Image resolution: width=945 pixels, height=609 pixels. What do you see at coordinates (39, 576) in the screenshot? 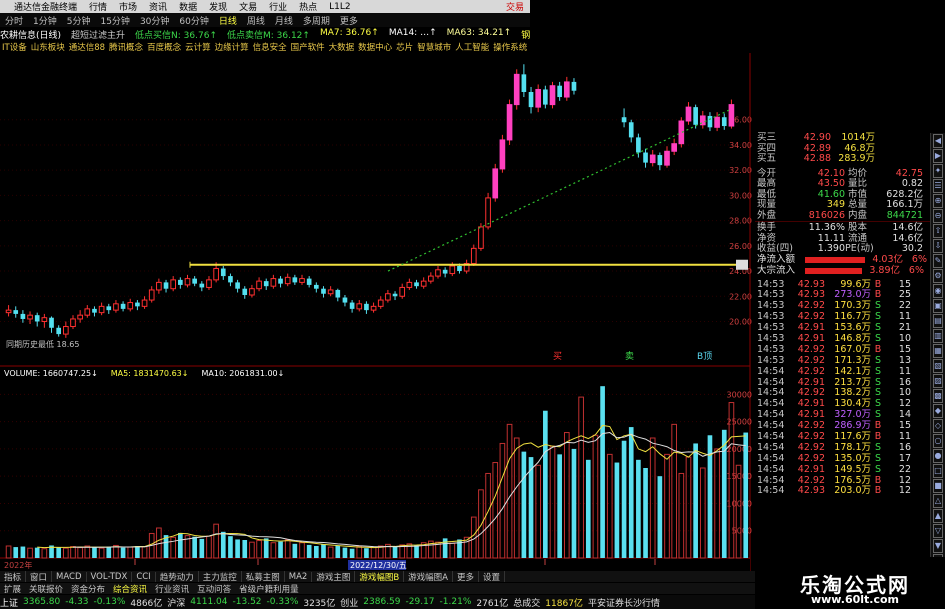
I see `indicator-tab: 窗口` at bounding box center [39, 576].